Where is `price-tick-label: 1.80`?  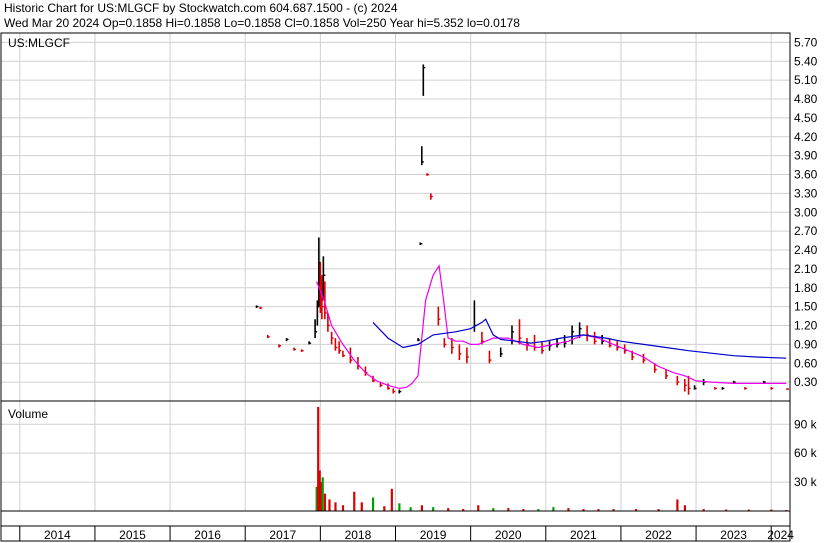 price-tick-label: 1.80 is located at coordinates (806, 288).